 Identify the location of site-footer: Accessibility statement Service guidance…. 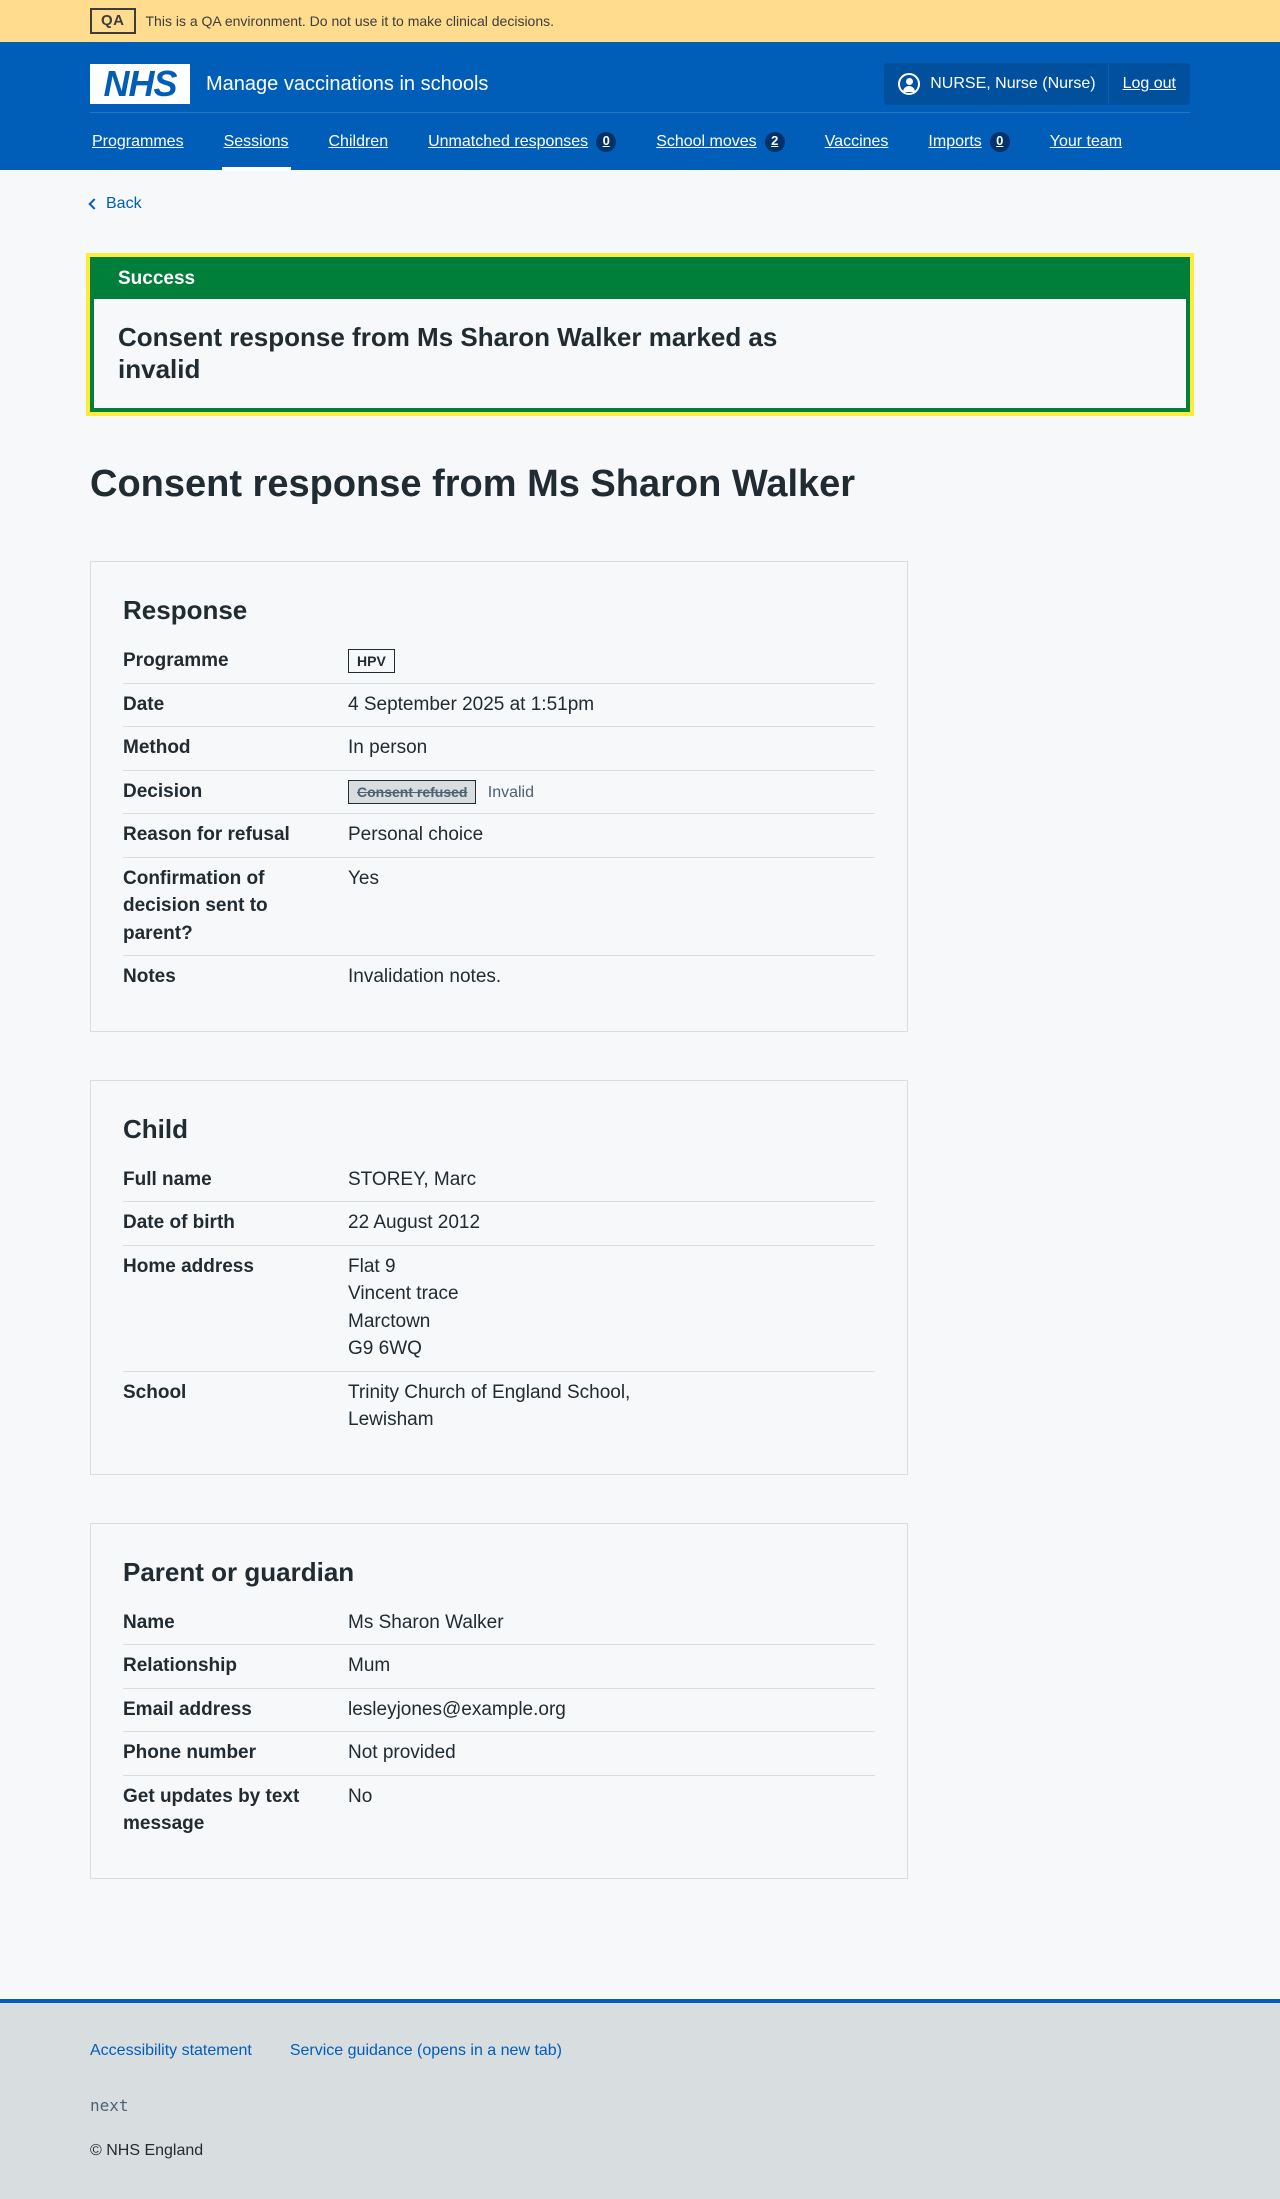
(640, 2099).